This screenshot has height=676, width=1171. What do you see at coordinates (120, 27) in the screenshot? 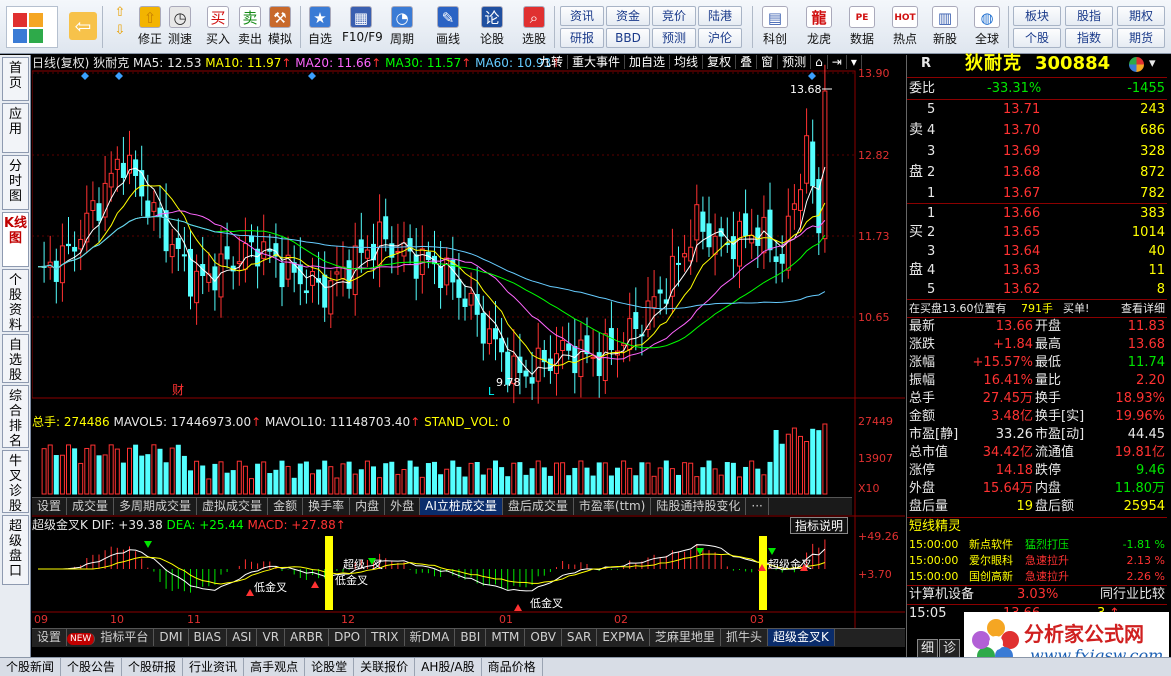
I see `up-down-button: ⇧ ⇩` at bounding box center [120, 27].